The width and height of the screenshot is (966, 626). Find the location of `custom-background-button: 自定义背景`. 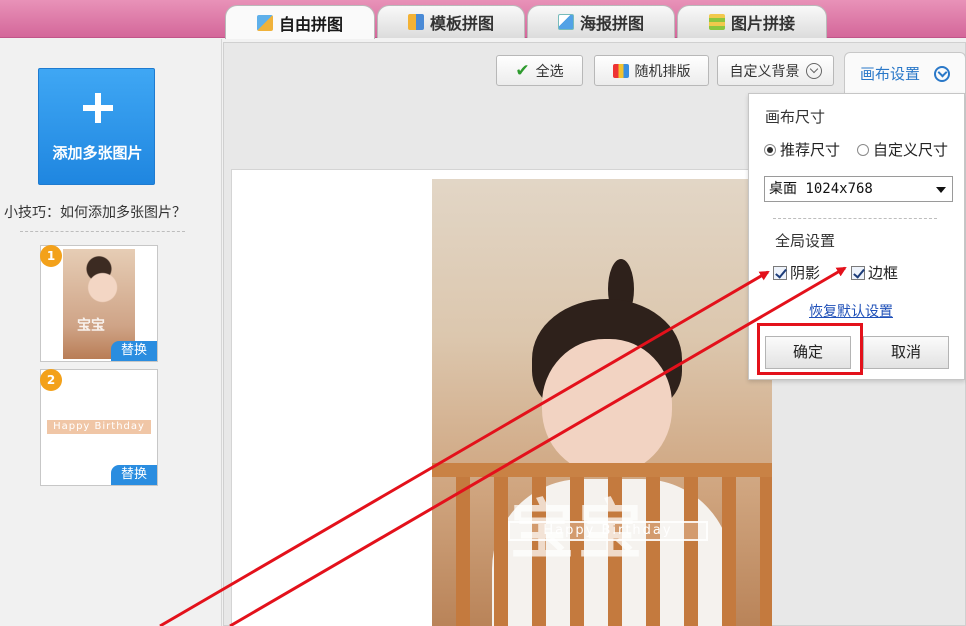

custom-background-button: 自定义背景 is located at coordinates (775, 70).